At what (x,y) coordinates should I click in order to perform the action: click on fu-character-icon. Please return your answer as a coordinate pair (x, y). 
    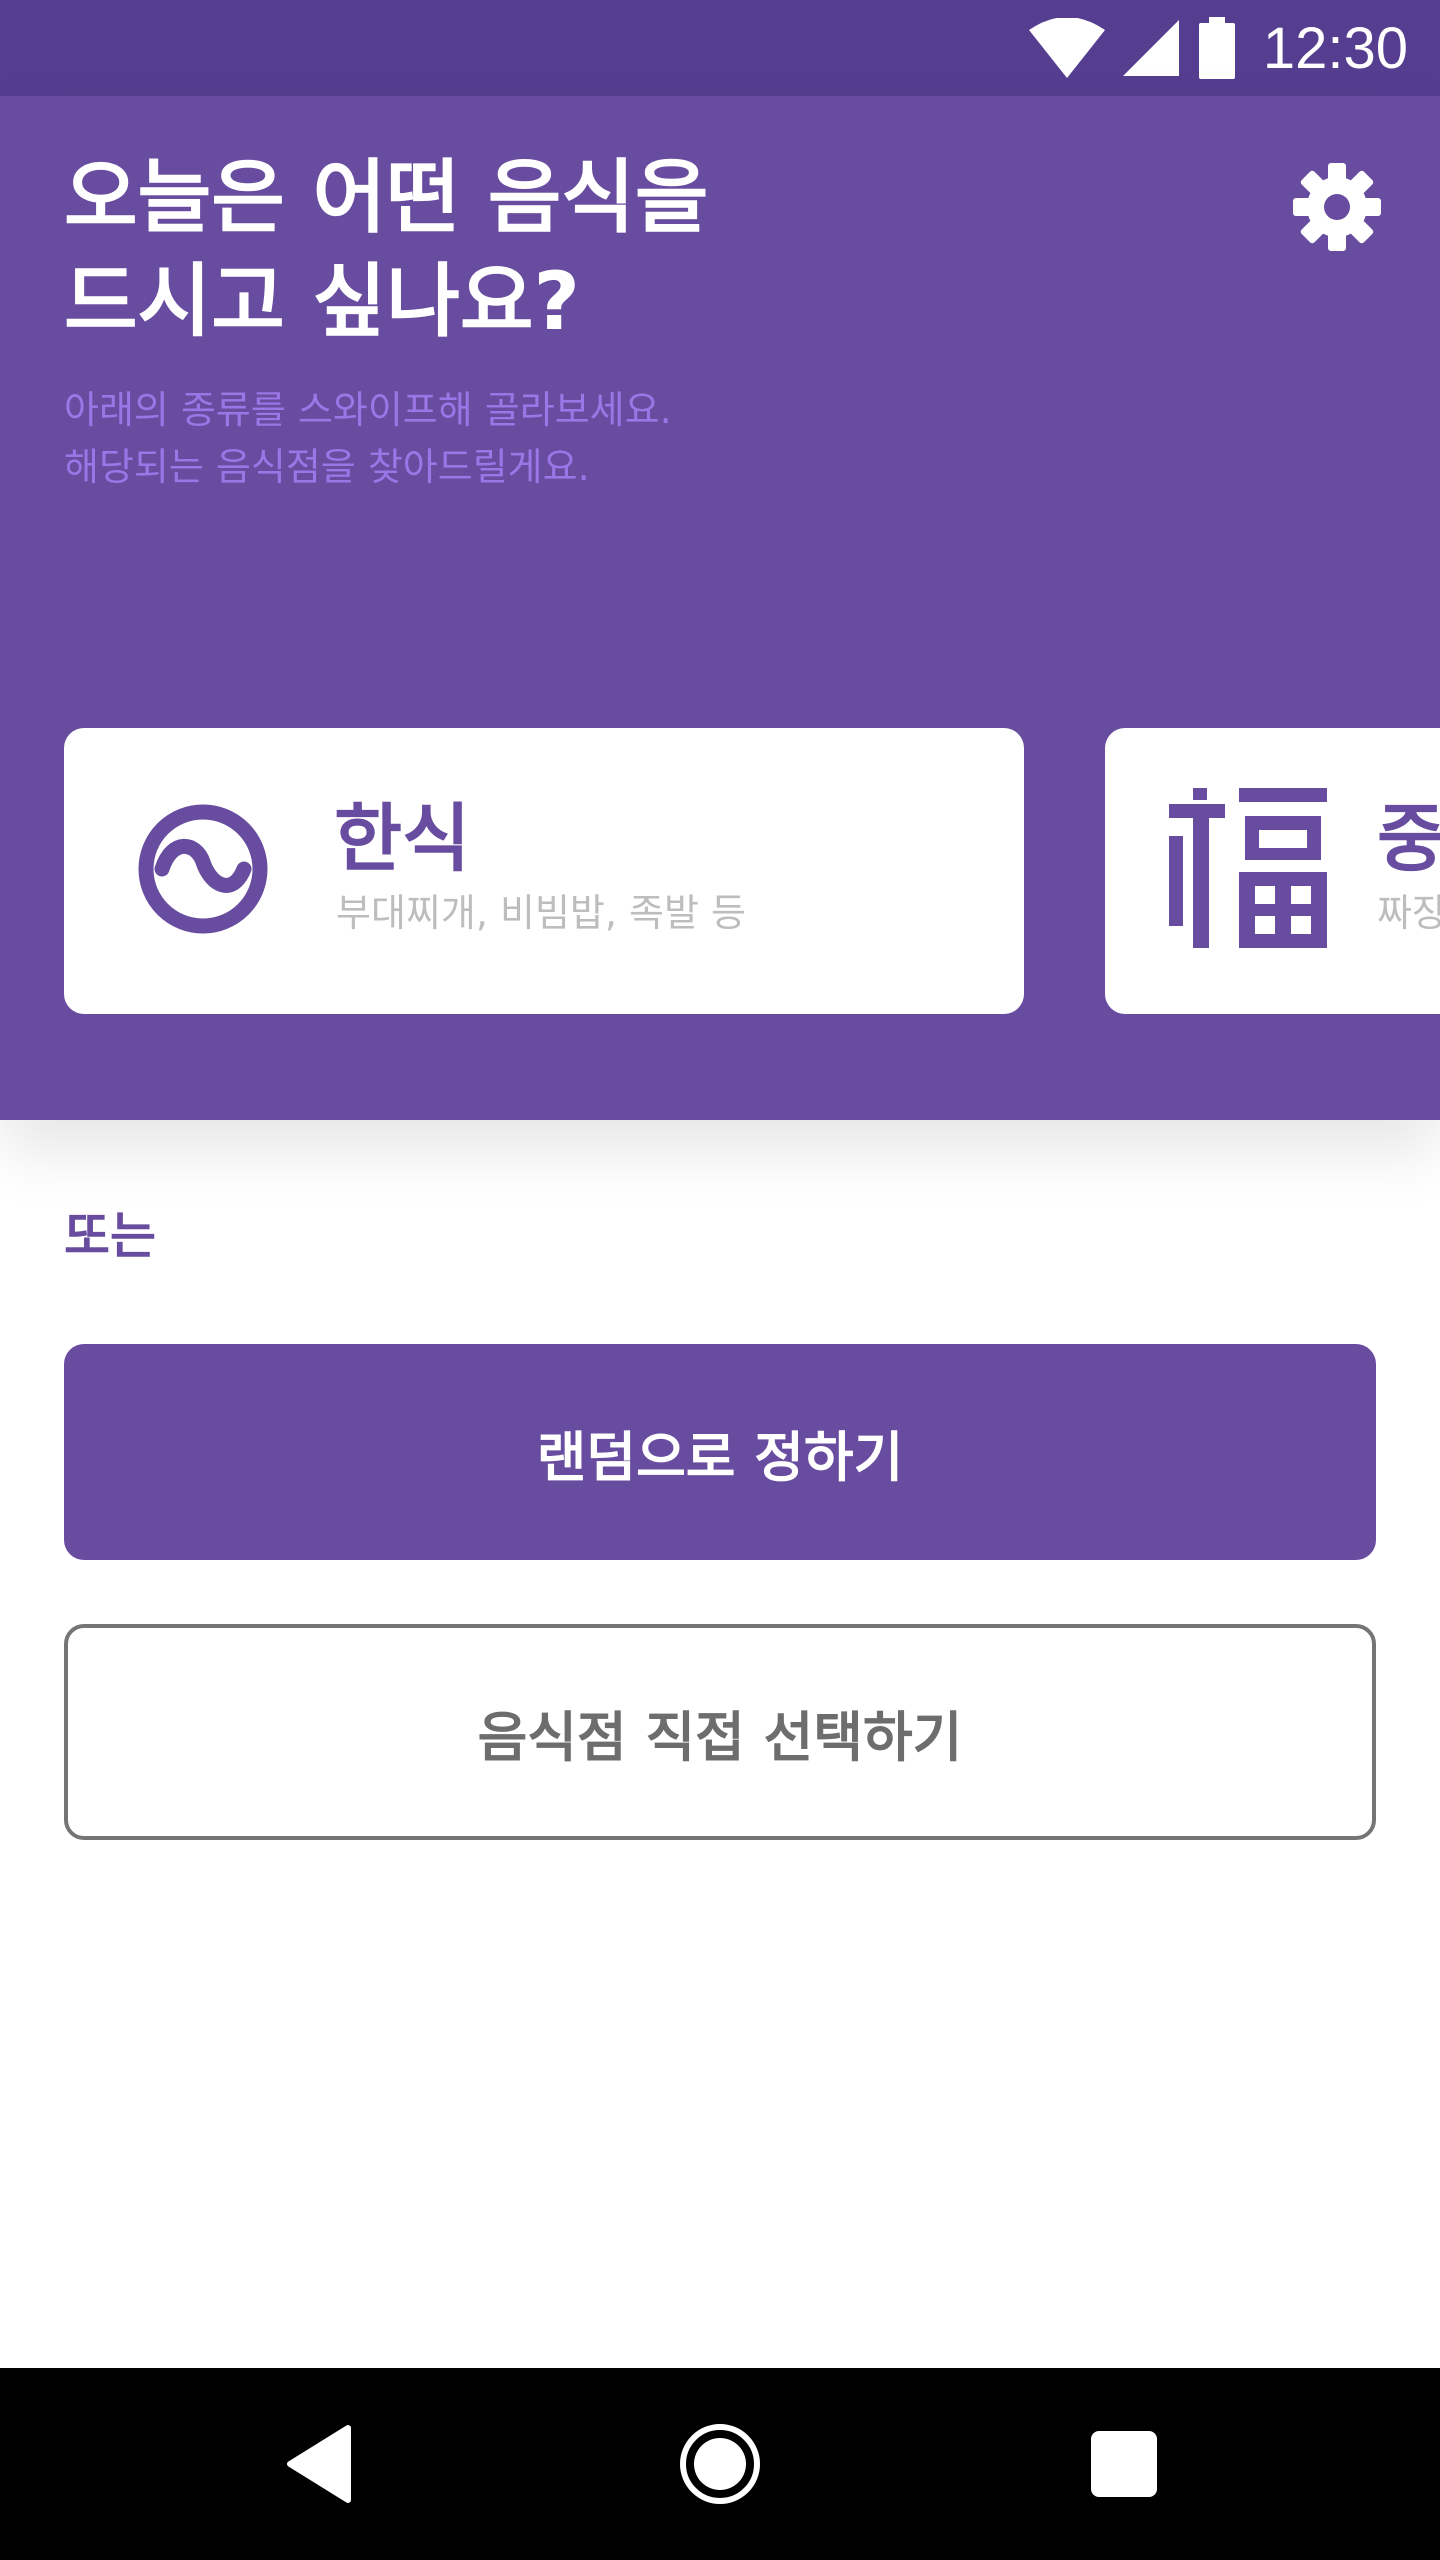
    Looking at the image, I should click on (1248, 868).